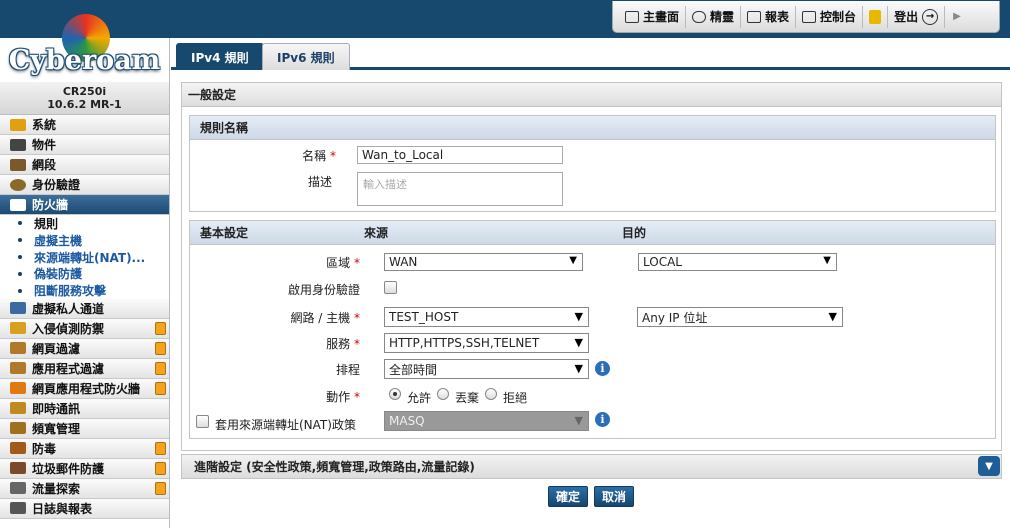 Image resolution: width=1010 pixels, height=528 pixels. I want to click on antispam-icon, so click(18, 468).